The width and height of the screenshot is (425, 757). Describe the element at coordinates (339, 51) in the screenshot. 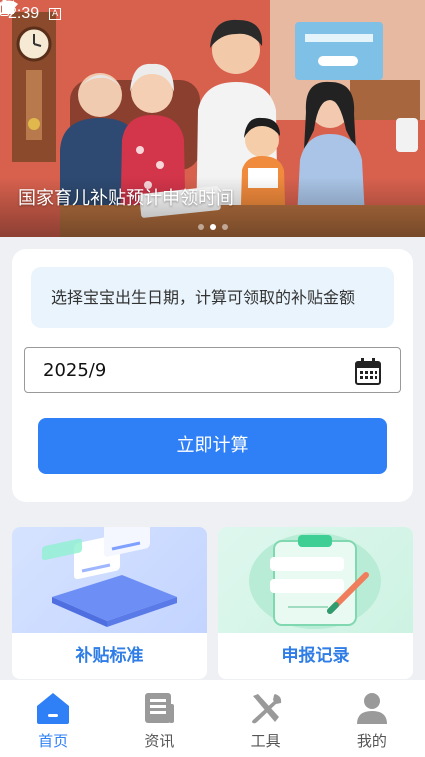

I see `tv-screen` at that location.